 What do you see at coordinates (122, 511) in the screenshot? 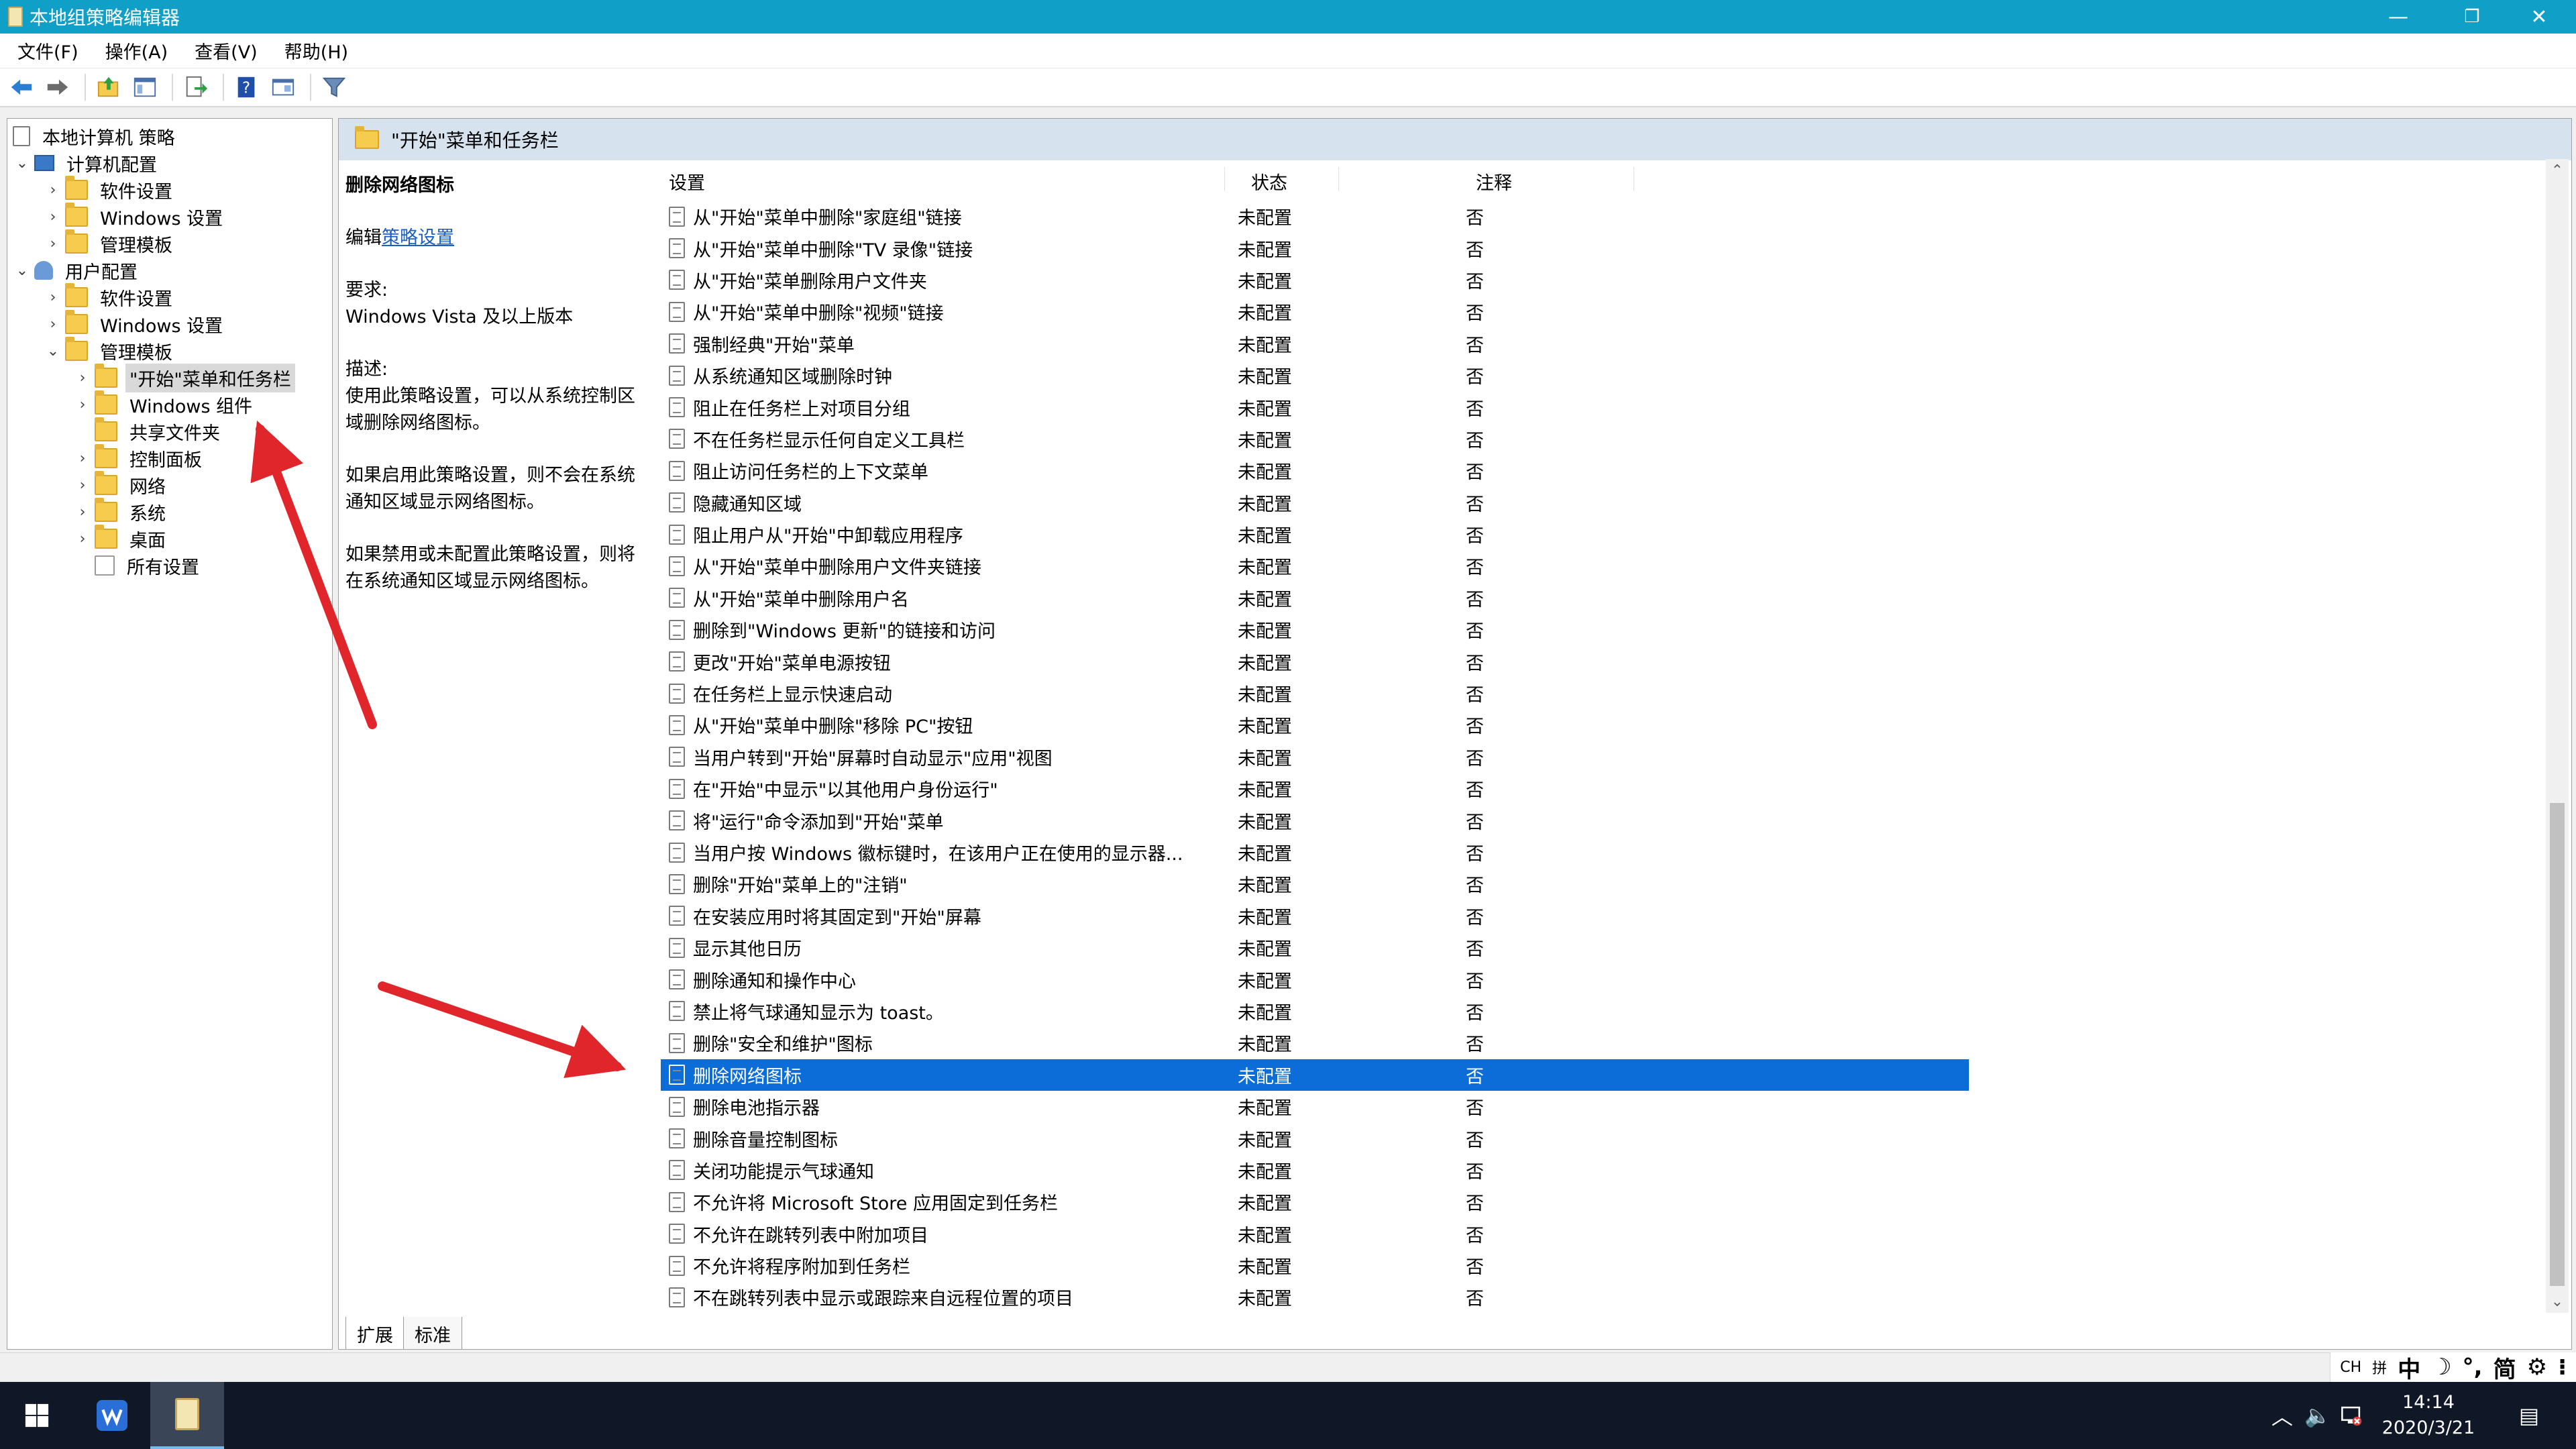
I see `tree-system: › 系统` at bounding box center [122, 511].